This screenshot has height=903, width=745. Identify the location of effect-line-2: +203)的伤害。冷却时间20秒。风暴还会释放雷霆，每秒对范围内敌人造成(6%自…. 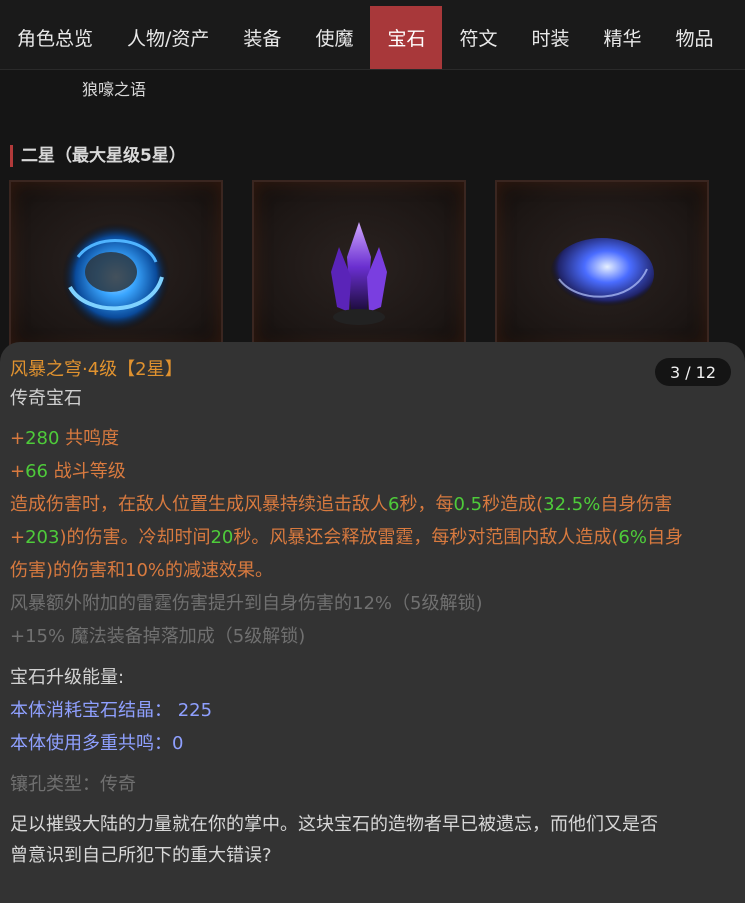
(346, 537).